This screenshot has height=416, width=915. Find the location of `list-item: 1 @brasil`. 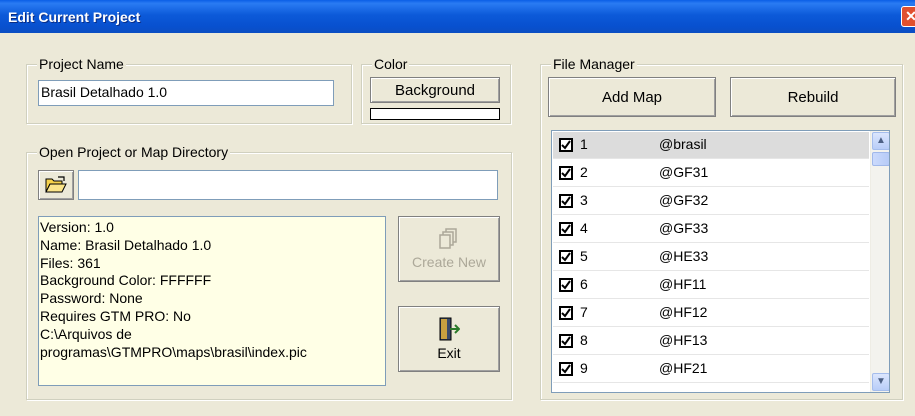

list-item: 1 @brasil is located at coordinates (711, 145).